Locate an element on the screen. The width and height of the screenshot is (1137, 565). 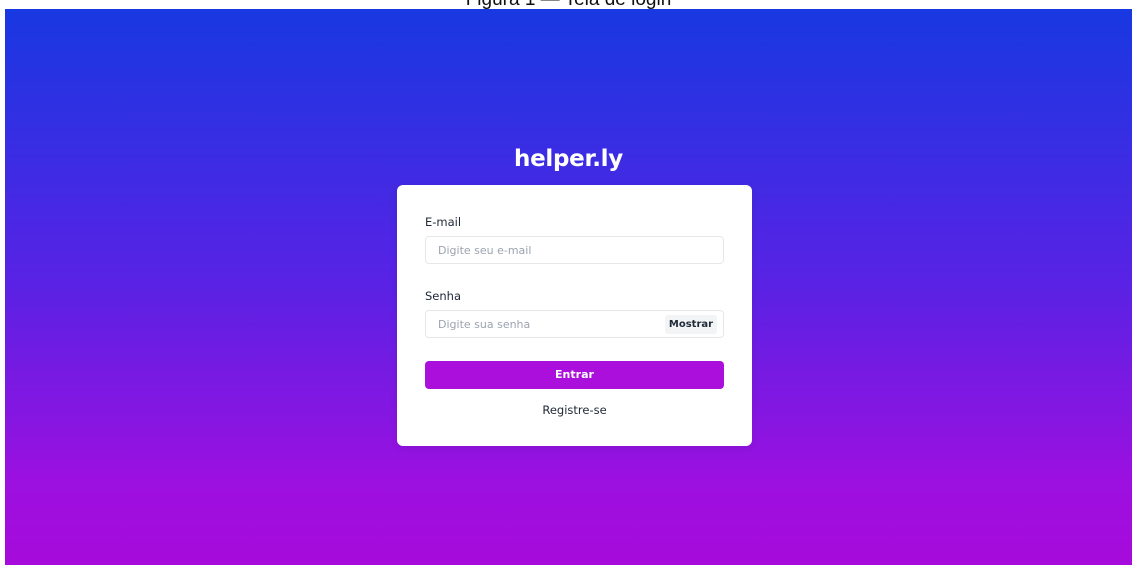
email-input is located at coordinates (574, 250).